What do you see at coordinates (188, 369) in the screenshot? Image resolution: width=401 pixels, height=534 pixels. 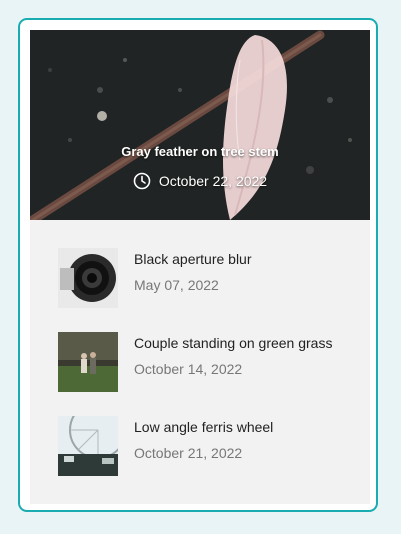 I see `post-date: October 14, 2022` at bounding box center [188, 369].